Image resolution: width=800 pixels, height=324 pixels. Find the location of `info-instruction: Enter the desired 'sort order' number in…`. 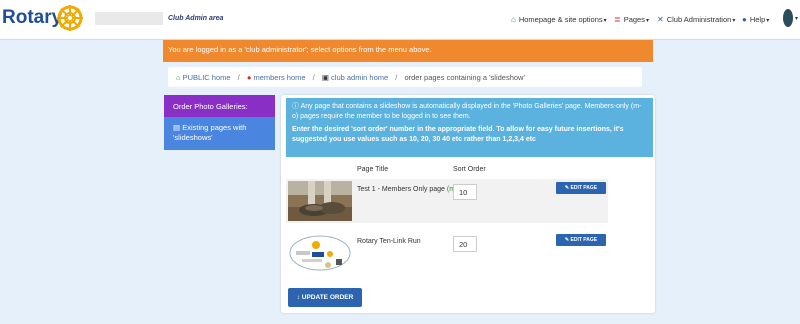

info-instruction: Enter the desired 'sort order' number in… is located at coordinates (458, 134).